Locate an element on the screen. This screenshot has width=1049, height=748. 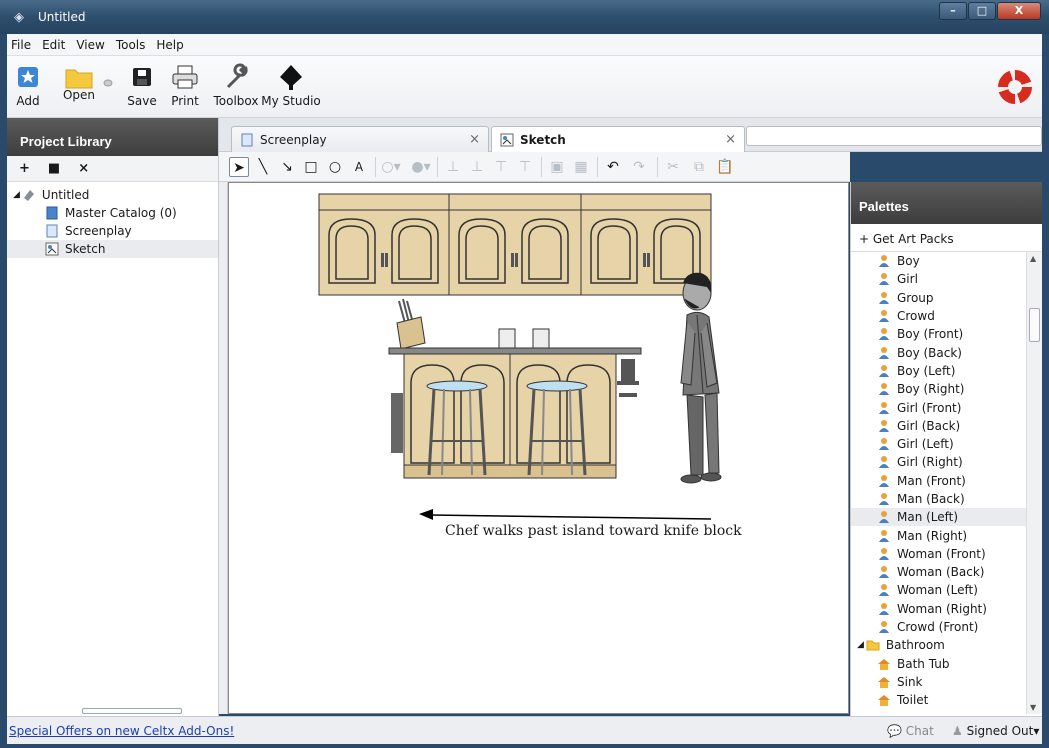
cup is located at coordinates (541, 339).